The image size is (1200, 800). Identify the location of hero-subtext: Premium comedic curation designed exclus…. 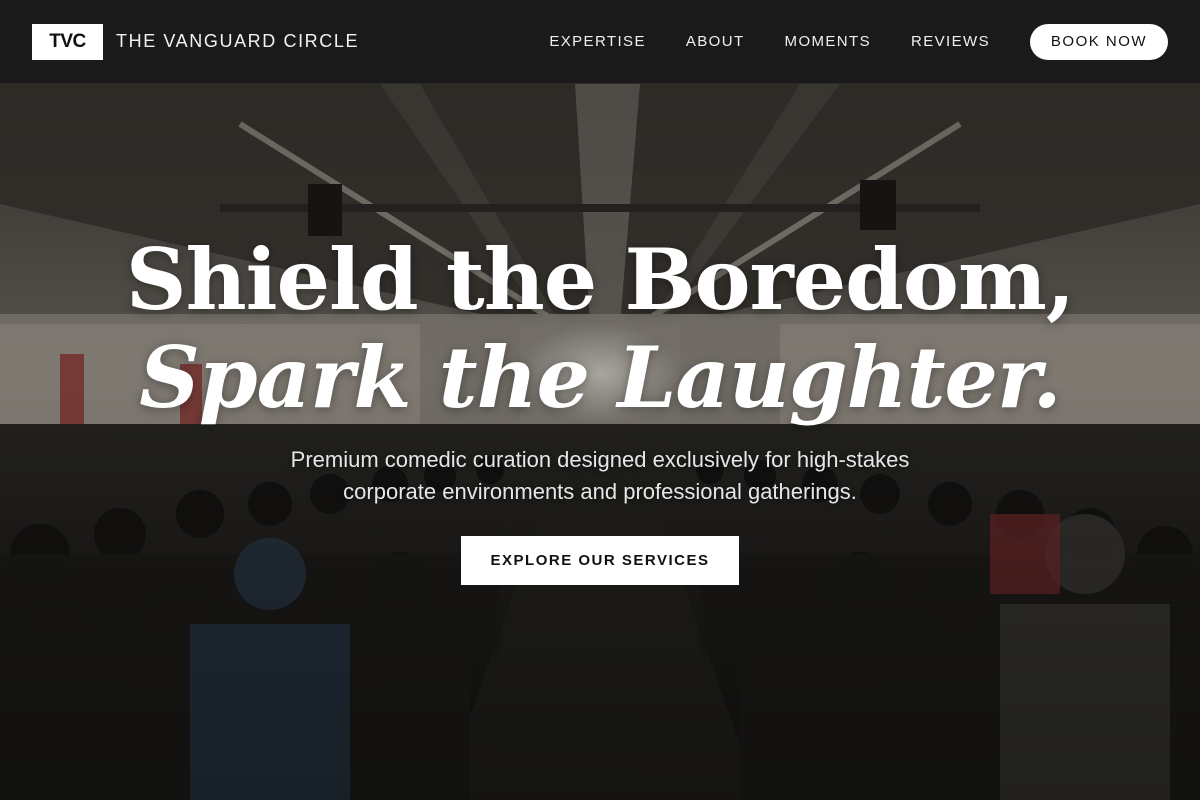
(600, 475).